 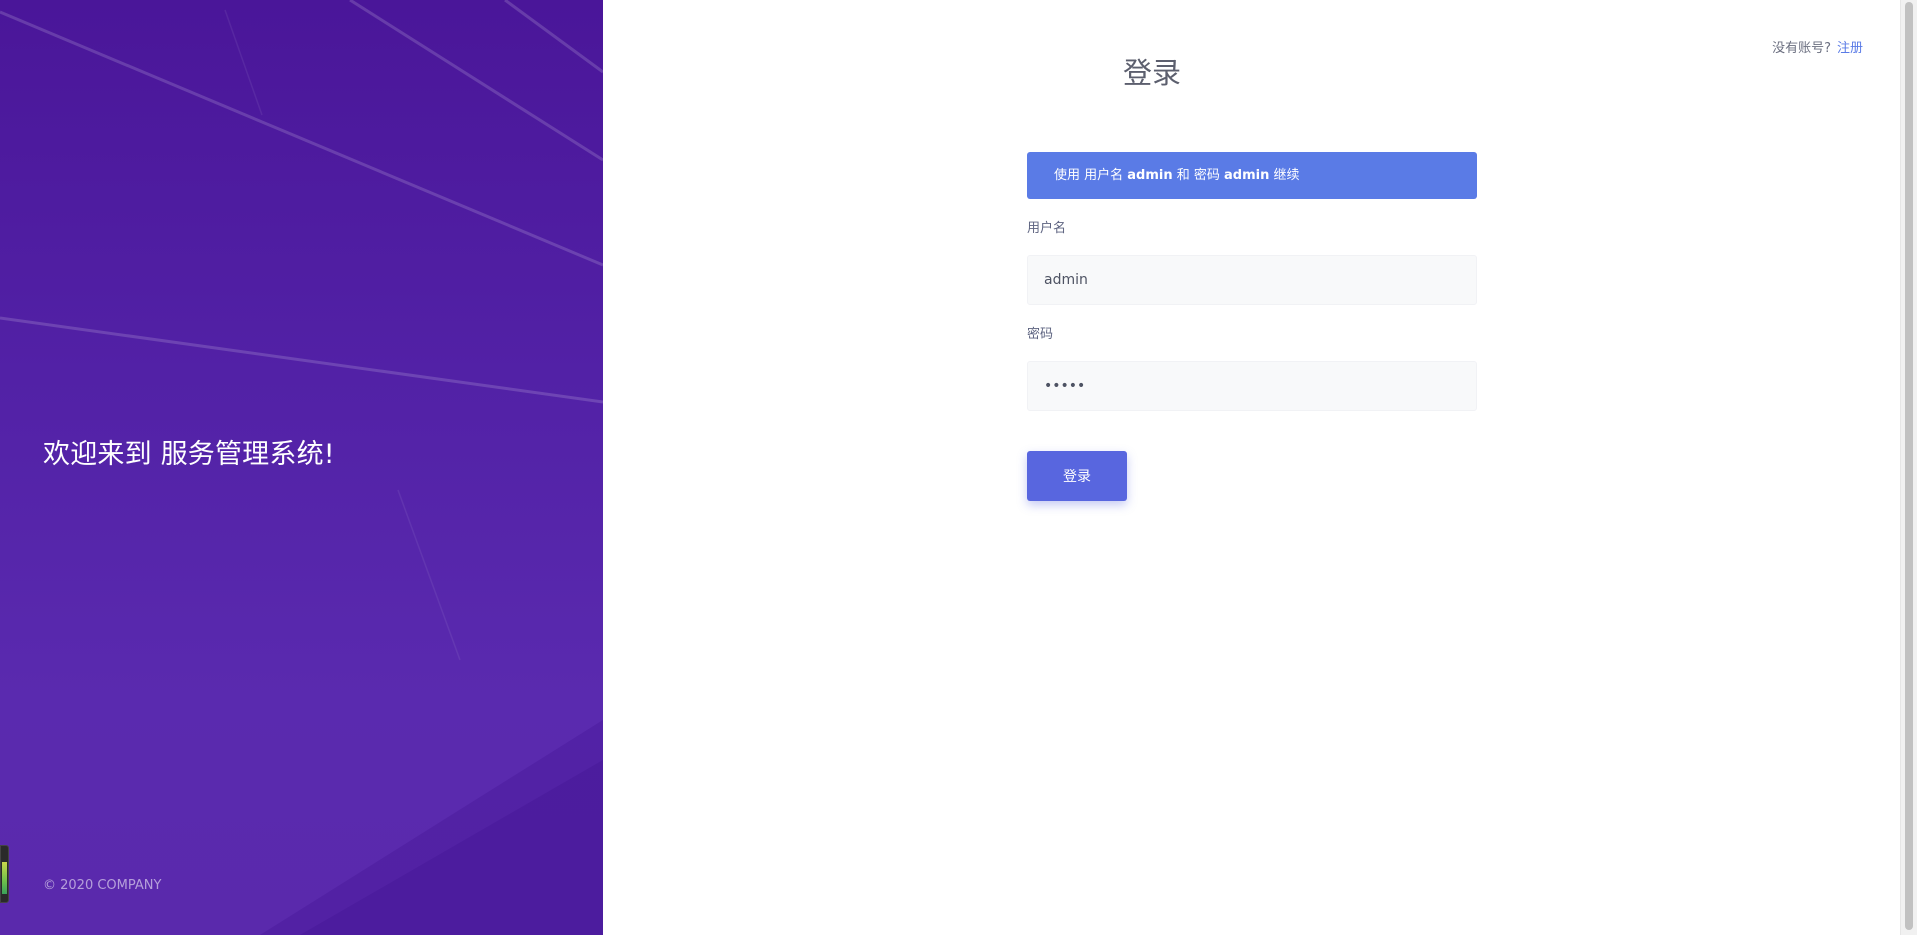 I want to click on login-form: 使用 用户名 admin 和 密码 admin 继续 用户名 密码 登录, so click(x=1252, y=326).